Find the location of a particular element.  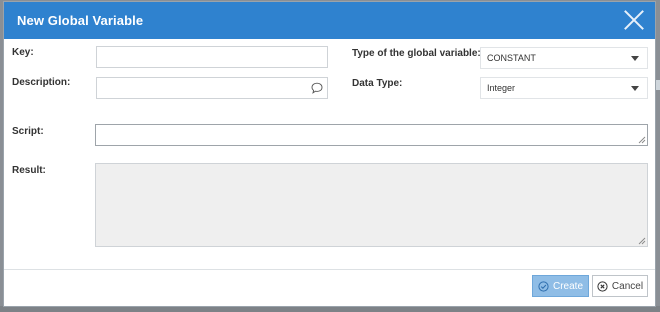

cancel-button-label: Cancel is located at coordinates (627, 286).